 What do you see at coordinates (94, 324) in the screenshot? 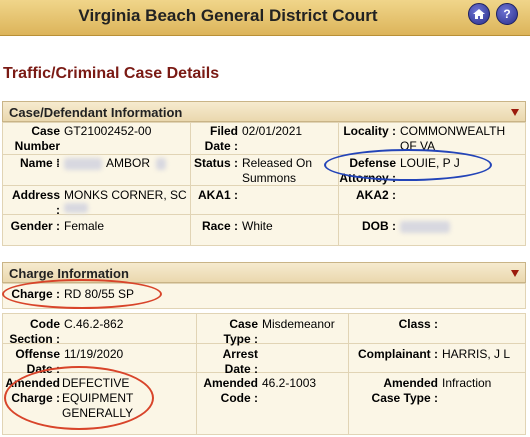
I see `code-section-value: C.46.2-862` at bounding box center [94, 324].